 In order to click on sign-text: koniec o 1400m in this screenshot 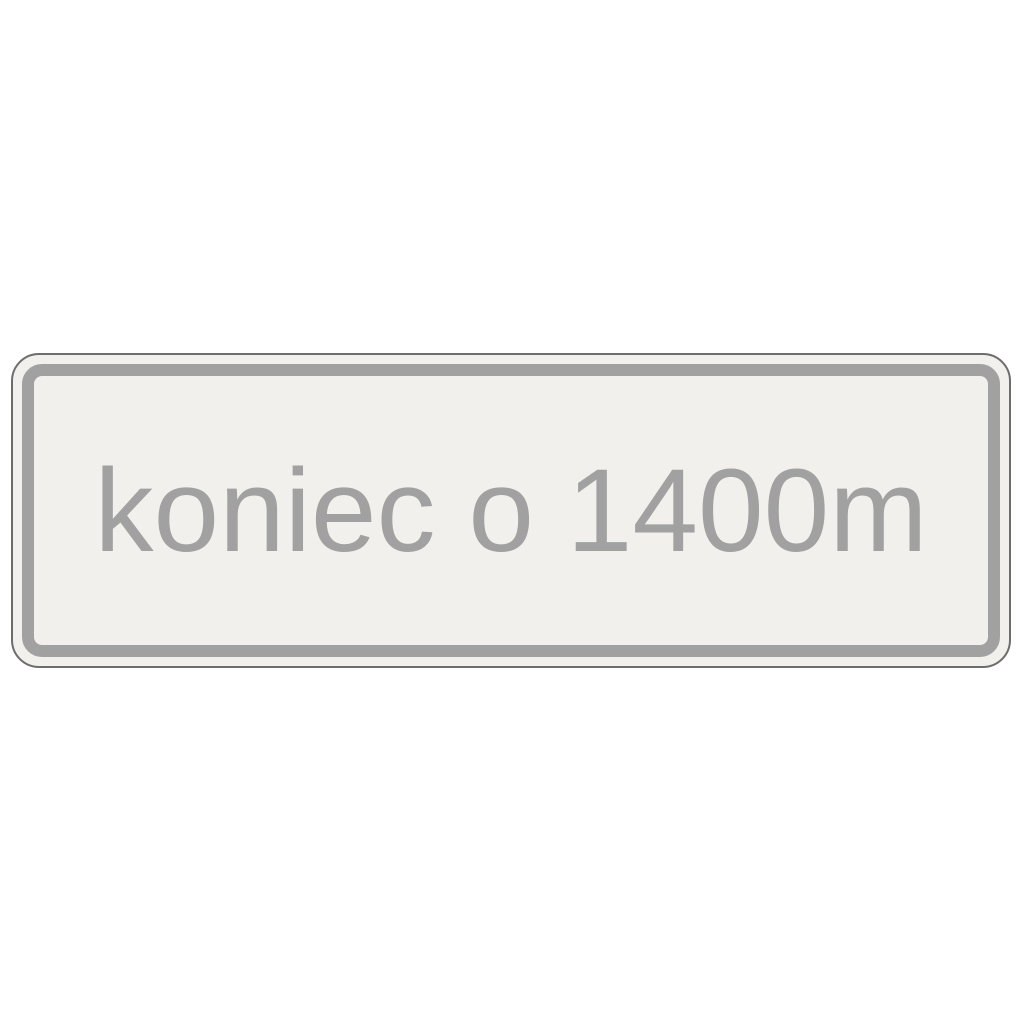, I will do `click(511, 510)`.